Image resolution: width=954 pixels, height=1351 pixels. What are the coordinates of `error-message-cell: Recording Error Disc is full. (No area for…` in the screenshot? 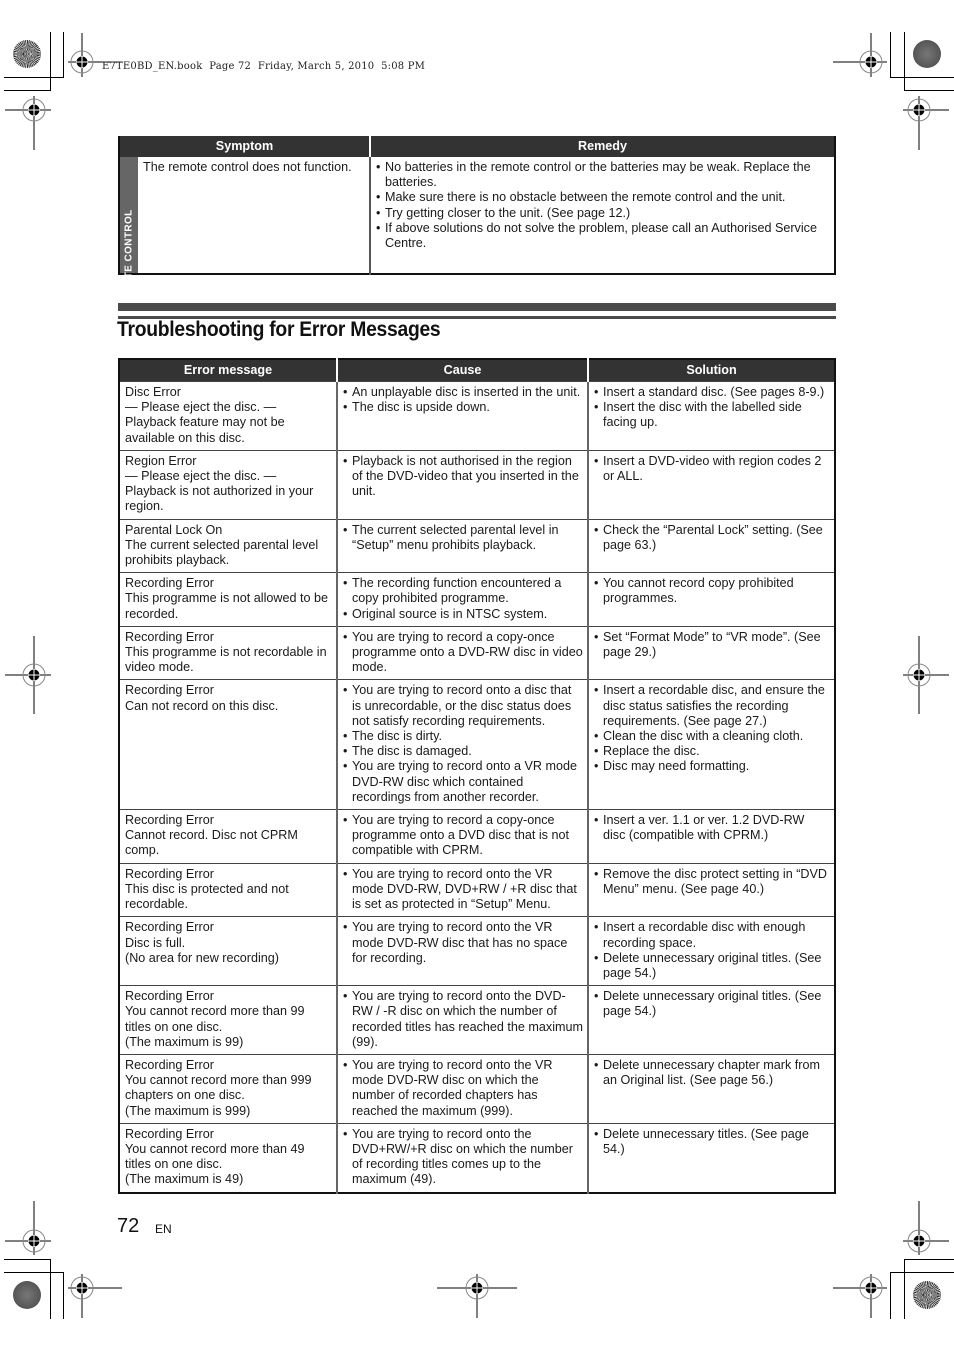 It's located at (228, 951).